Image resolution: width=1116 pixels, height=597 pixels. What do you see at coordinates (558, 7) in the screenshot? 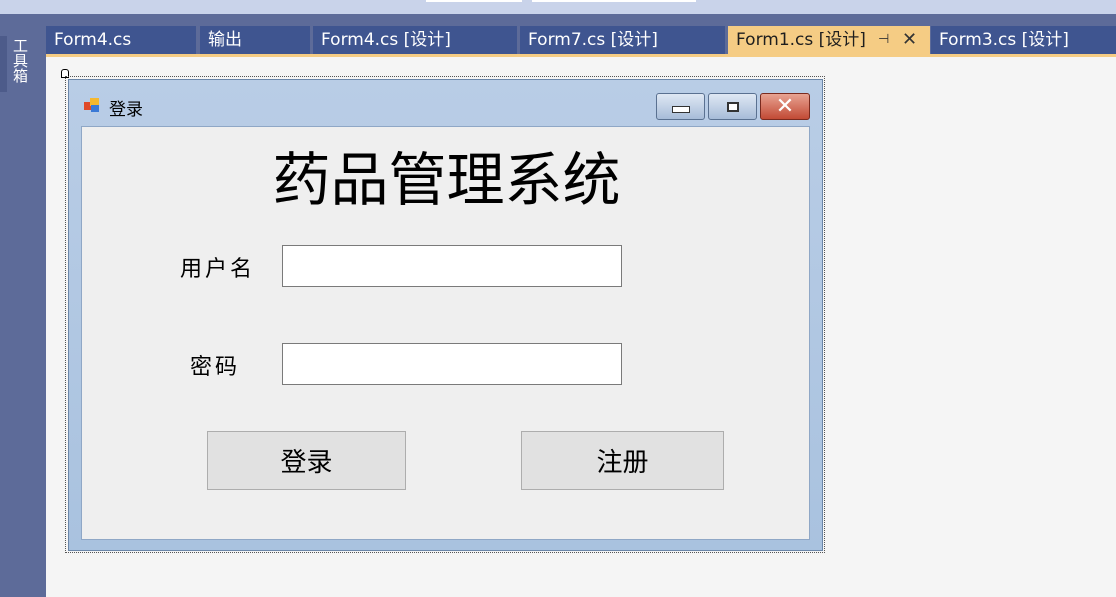
I see `ide-top-strip` at bounding box center [558, 7].